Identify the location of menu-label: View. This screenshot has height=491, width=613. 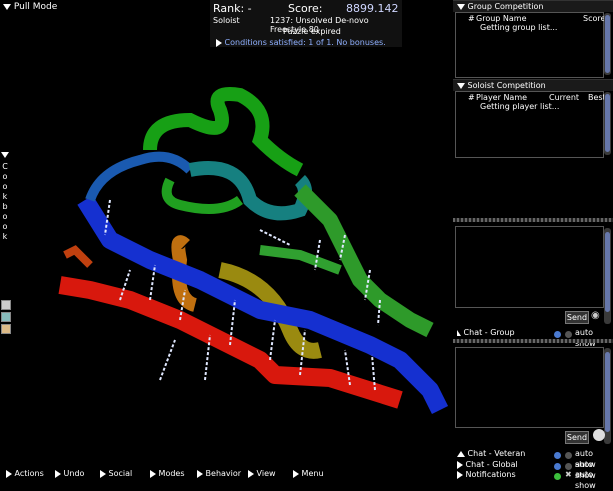
(266, 473).